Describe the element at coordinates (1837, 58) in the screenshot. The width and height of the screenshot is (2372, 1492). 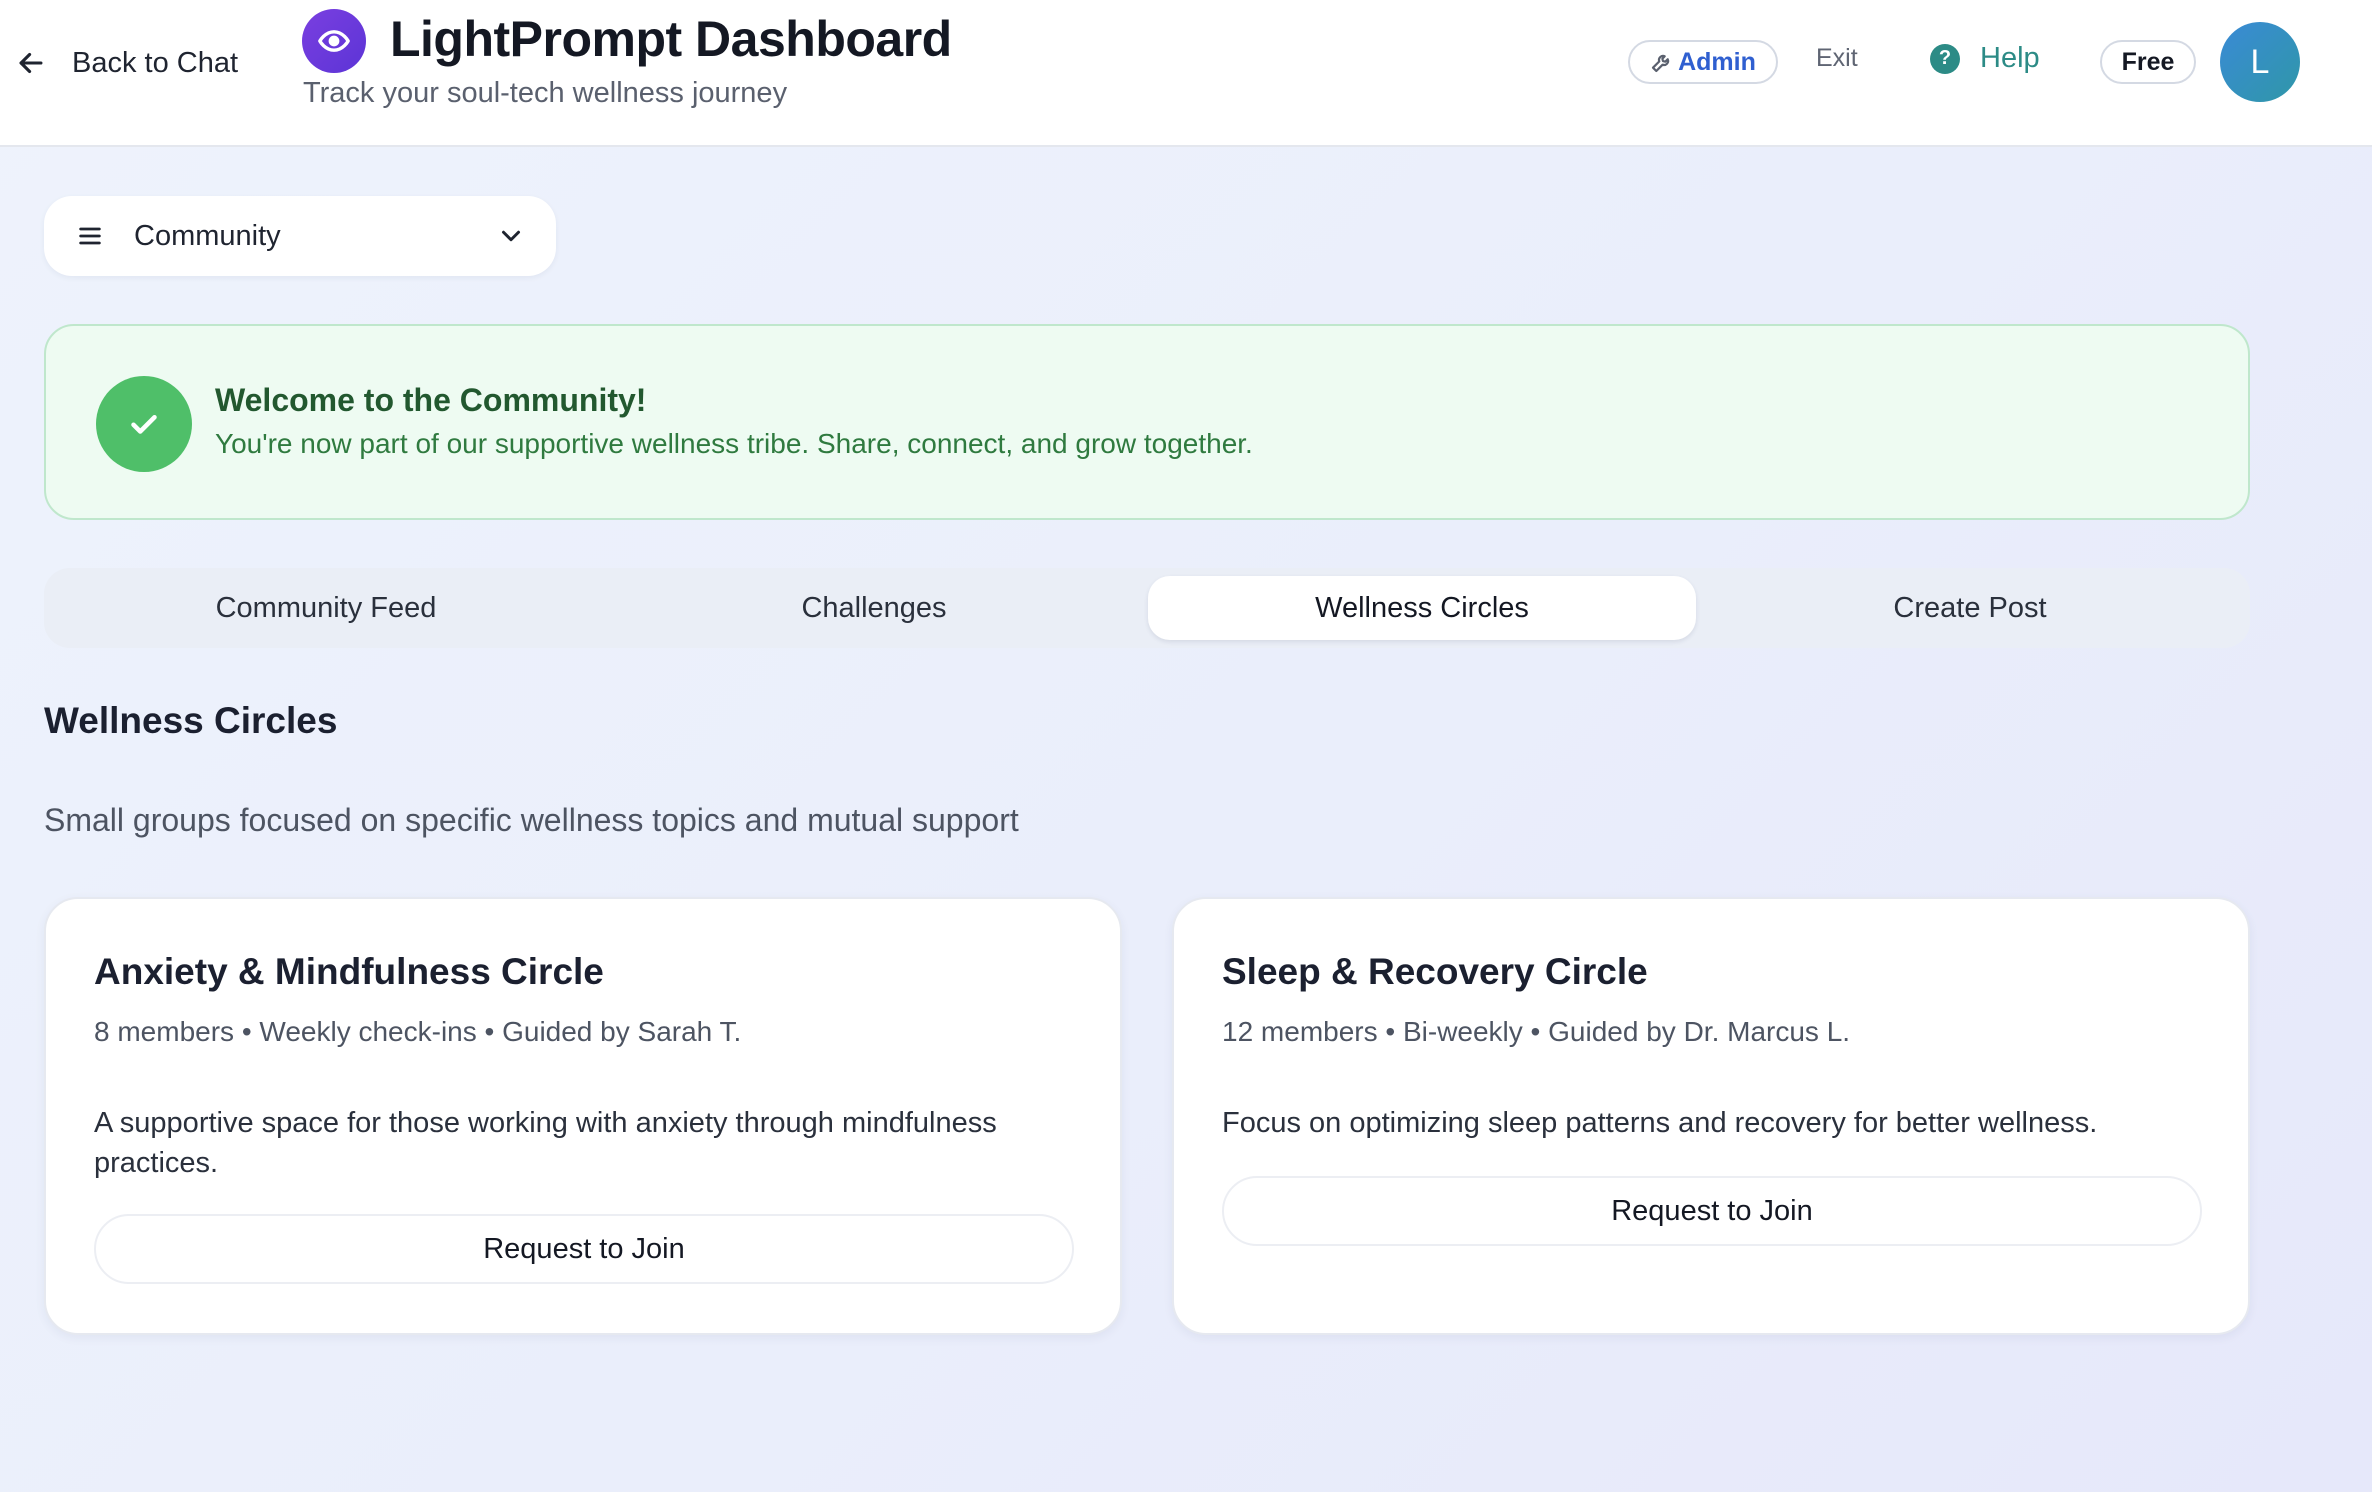
I see `exit-button: Exit` at that location.